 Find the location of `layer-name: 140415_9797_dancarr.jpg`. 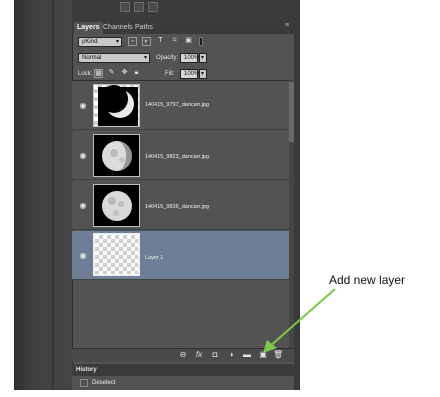

layer-name: 140415_9797_dancarr.jpg is located at coordinates (177, 105).